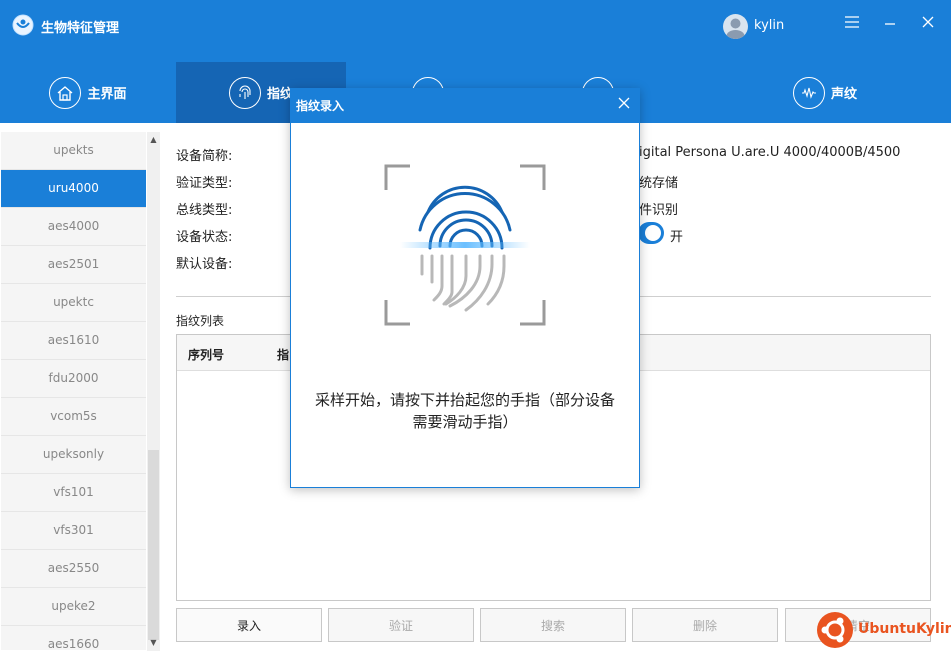  What do you see at coordinates (659, 183) in the screenshot?
I see `storage-type-value: 统存储` at bounding box center [659, 183].